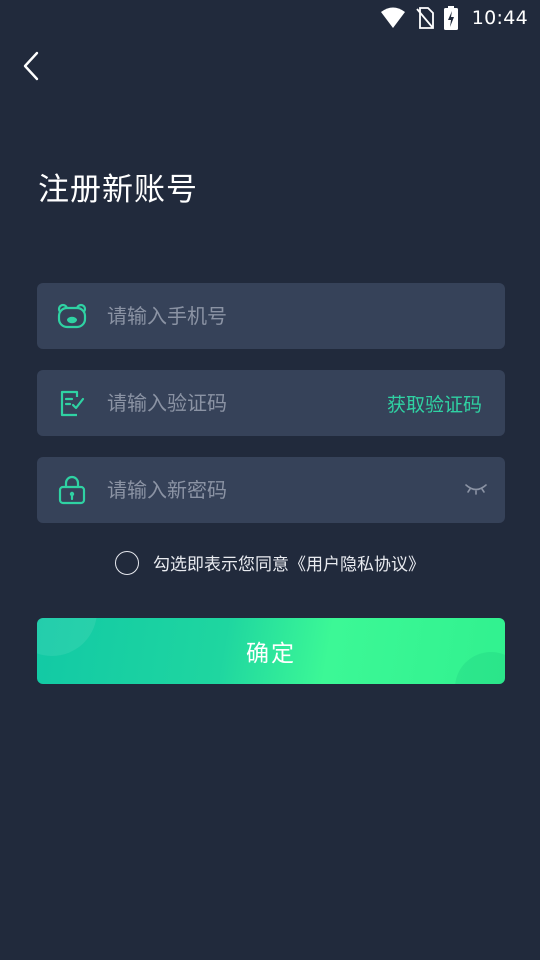 The height and width of the screenshot is (960, 540). What do you see at coordinates (247, 403) in the screenshot?
I see `code-input` at bounding box center [247, 403].